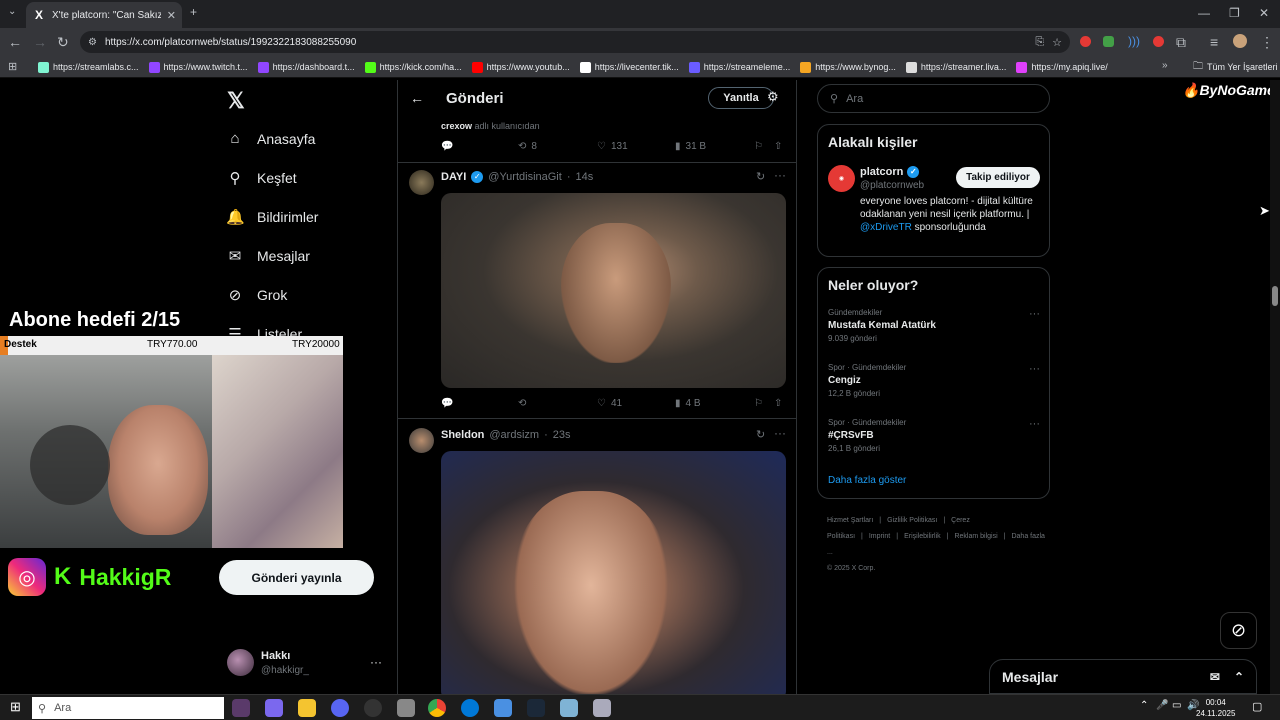 The height and width of the screenshot is (720, 1280). What do you see at coordinates (1257, 706) in the screenshot?
I see `notification-icon: ▢` at bounding box center [1257, 706].